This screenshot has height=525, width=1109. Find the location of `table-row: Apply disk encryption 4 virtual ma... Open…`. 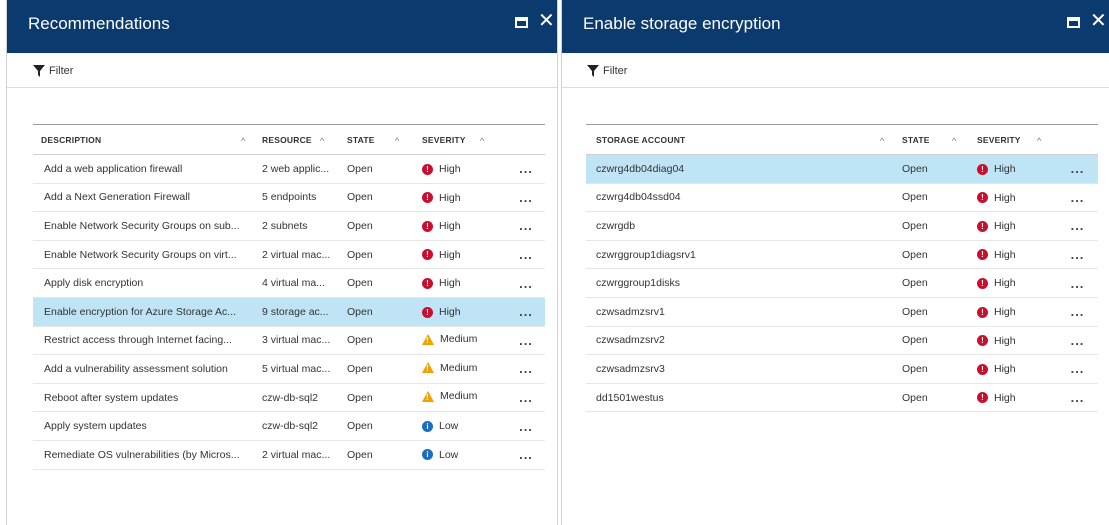

table-row: Apply disk encryption 4 virtual ma... Open… is located at coordinates (289, 283).